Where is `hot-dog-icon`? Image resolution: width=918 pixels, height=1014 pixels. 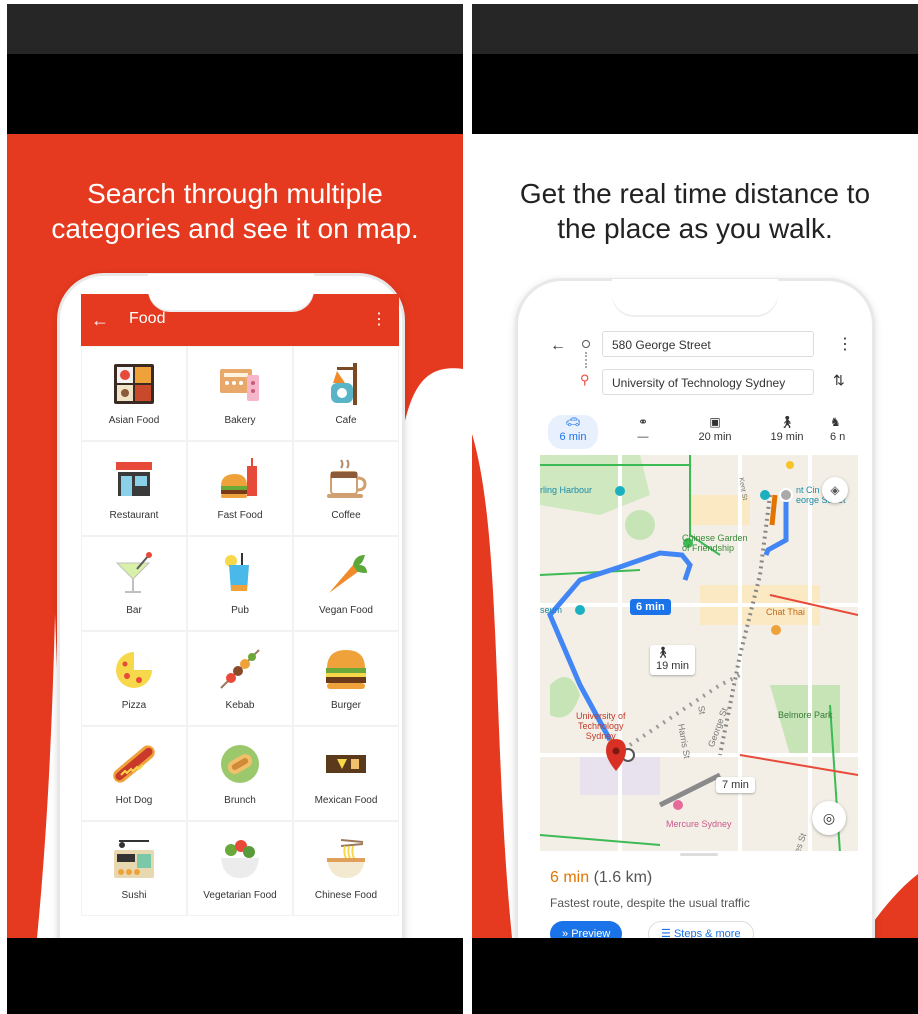
hot-dog-icon is located at coordinates (134, 764).